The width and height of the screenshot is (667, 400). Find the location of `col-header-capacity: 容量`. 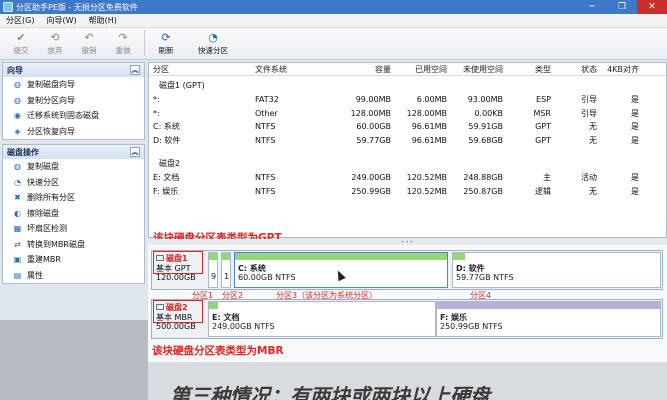

col-header-capacity: 容量 is located at coordinates (360, 69).